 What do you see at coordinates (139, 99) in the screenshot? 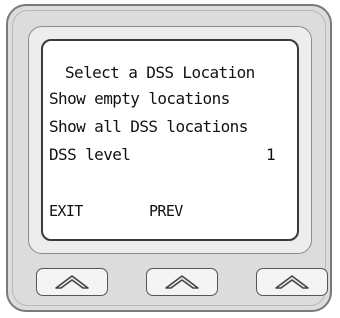
I see `menu-item-show-empty-locations: Show empty locations` at bounding box center [139, 99].